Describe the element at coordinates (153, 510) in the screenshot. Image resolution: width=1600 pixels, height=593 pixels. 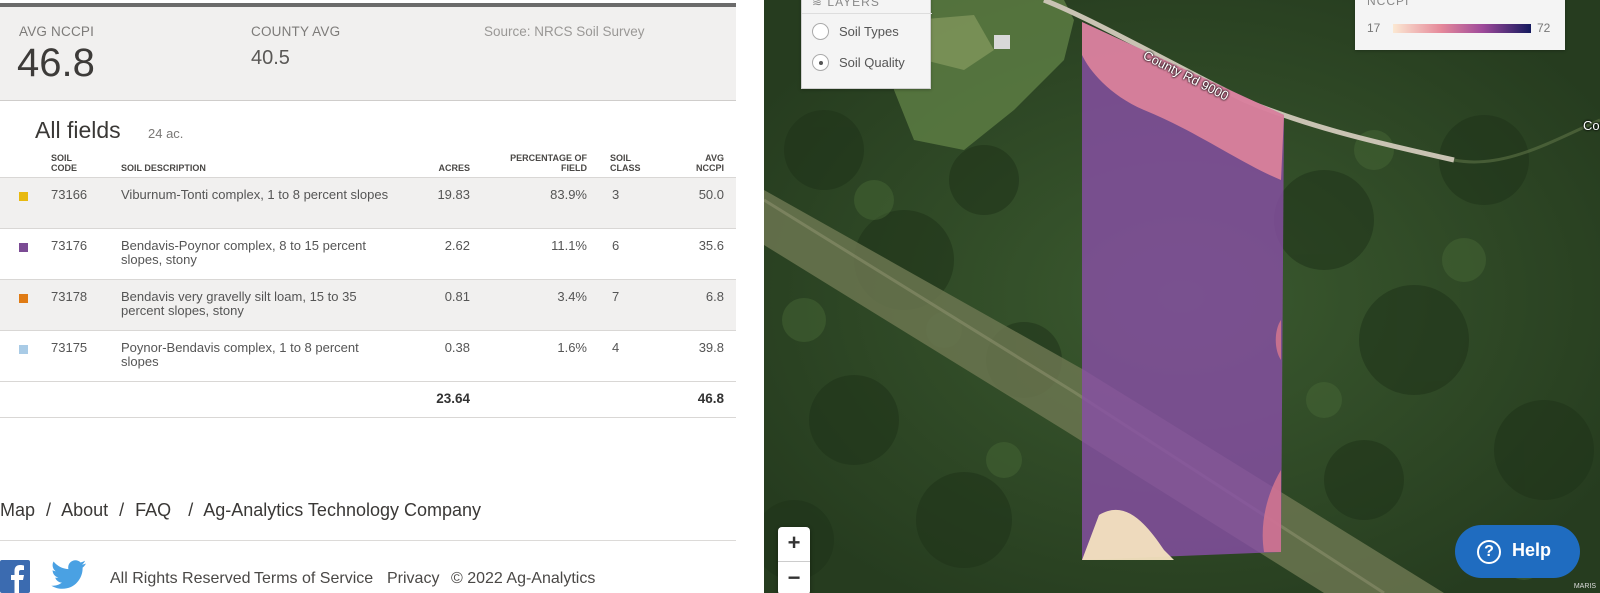
I see `footer-link-faq: FAQ` at that location.